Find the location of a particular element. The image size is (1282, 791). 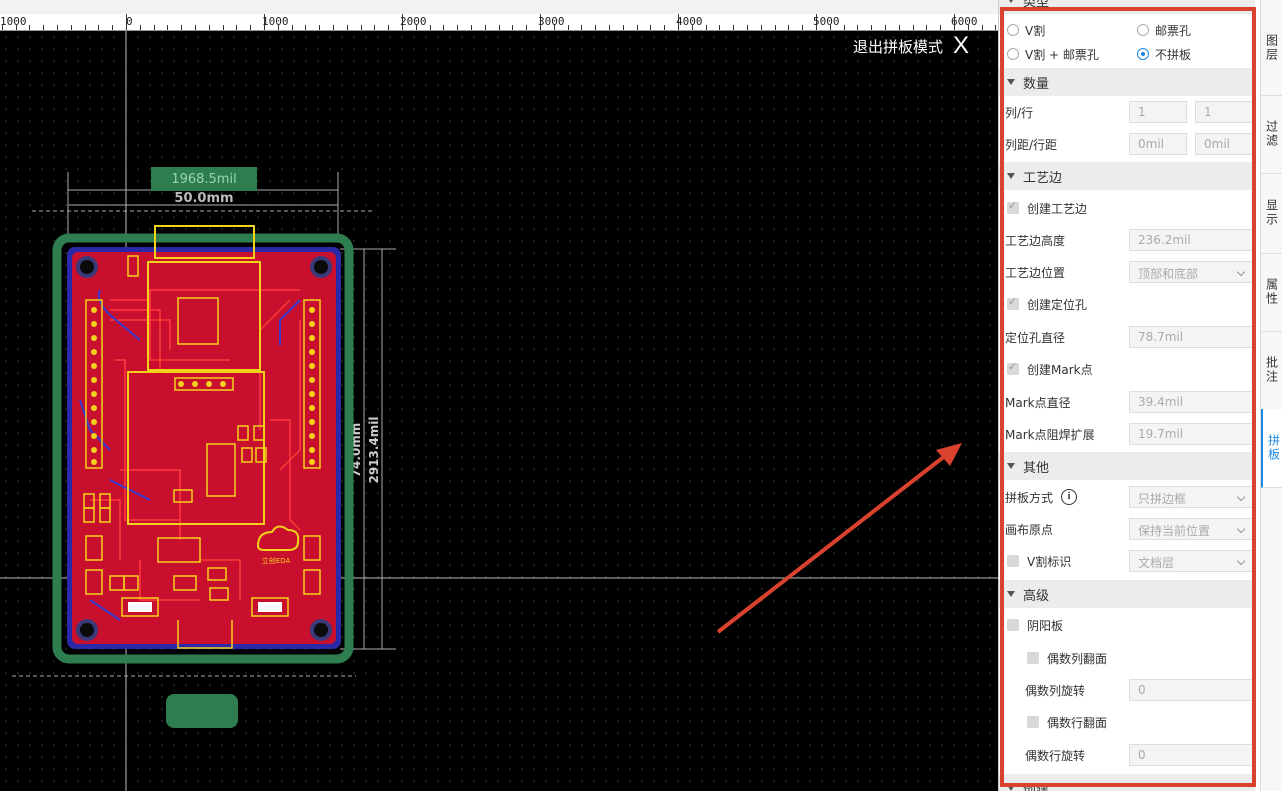

exit-panel-mode: 退出拼板模式 X is located at coordinates (911, 46).